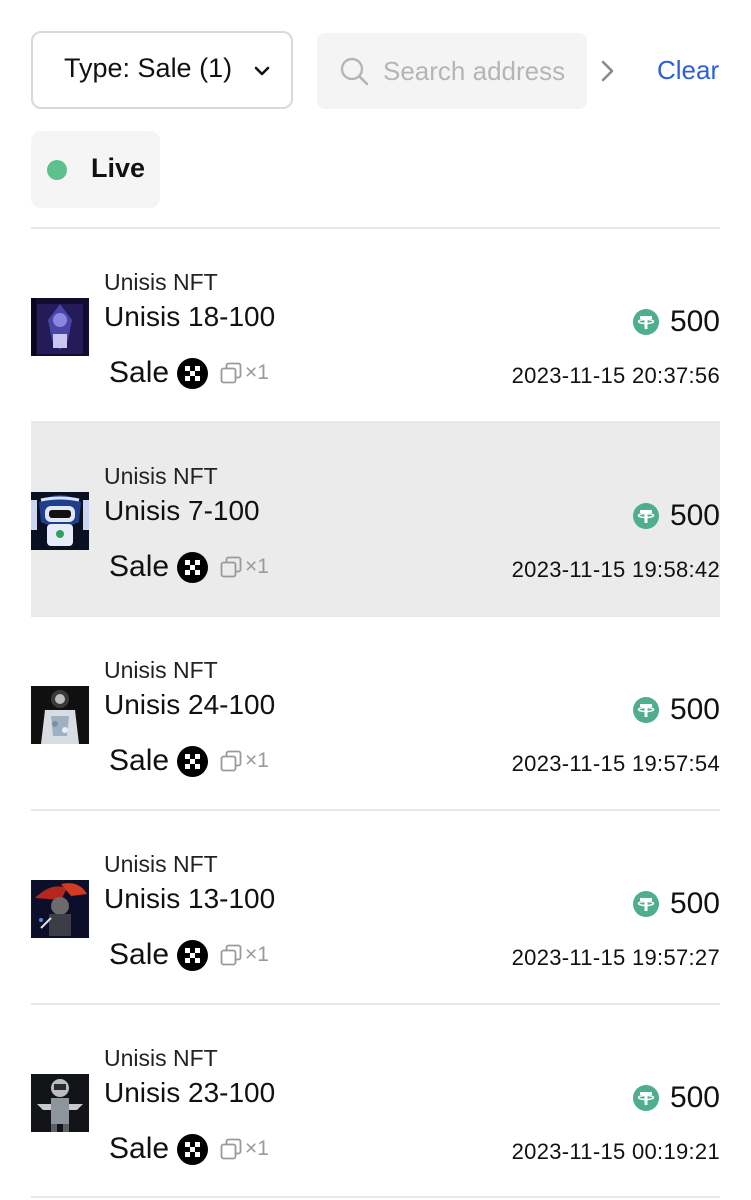  Describe the element at coordinates (615, 1151) in the screenshot. I see `timestamp: 2023-11-15 00:19:21` at that location.